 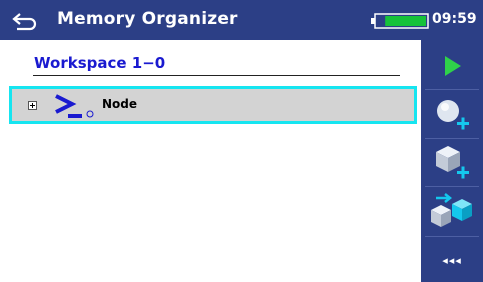 I want to click on copy-structure-icon, so click(x=451, y=210).